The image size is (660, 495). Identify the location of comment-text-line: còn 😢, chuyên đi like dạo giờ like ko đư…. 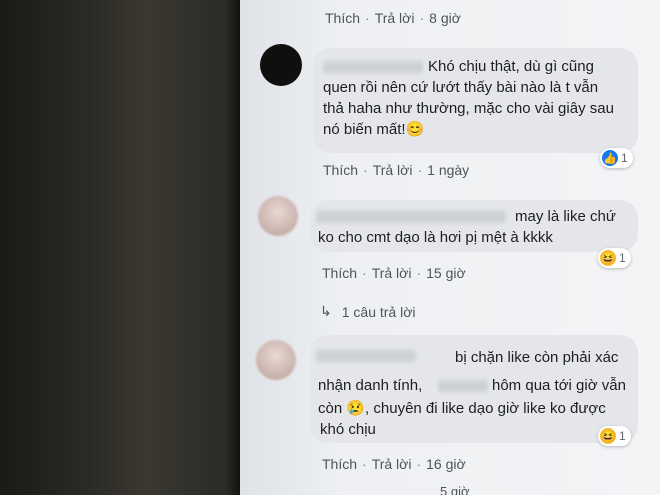
(462, 408).